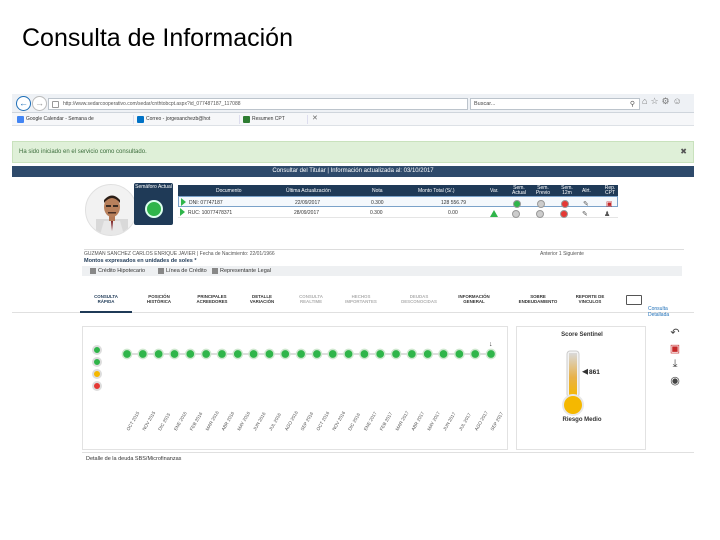 The height and width of the screenshot is (540, 720). Describe the element at coordinates (377, 191) in the screenshot. I see `col-nota: Nota` at that location.